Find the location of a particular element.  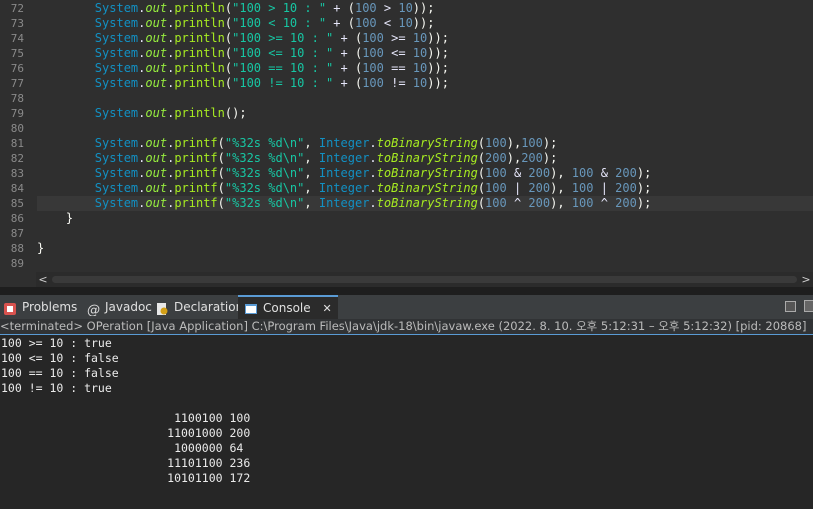

scroll-right-icon: > is located at coordinates (806, 279).